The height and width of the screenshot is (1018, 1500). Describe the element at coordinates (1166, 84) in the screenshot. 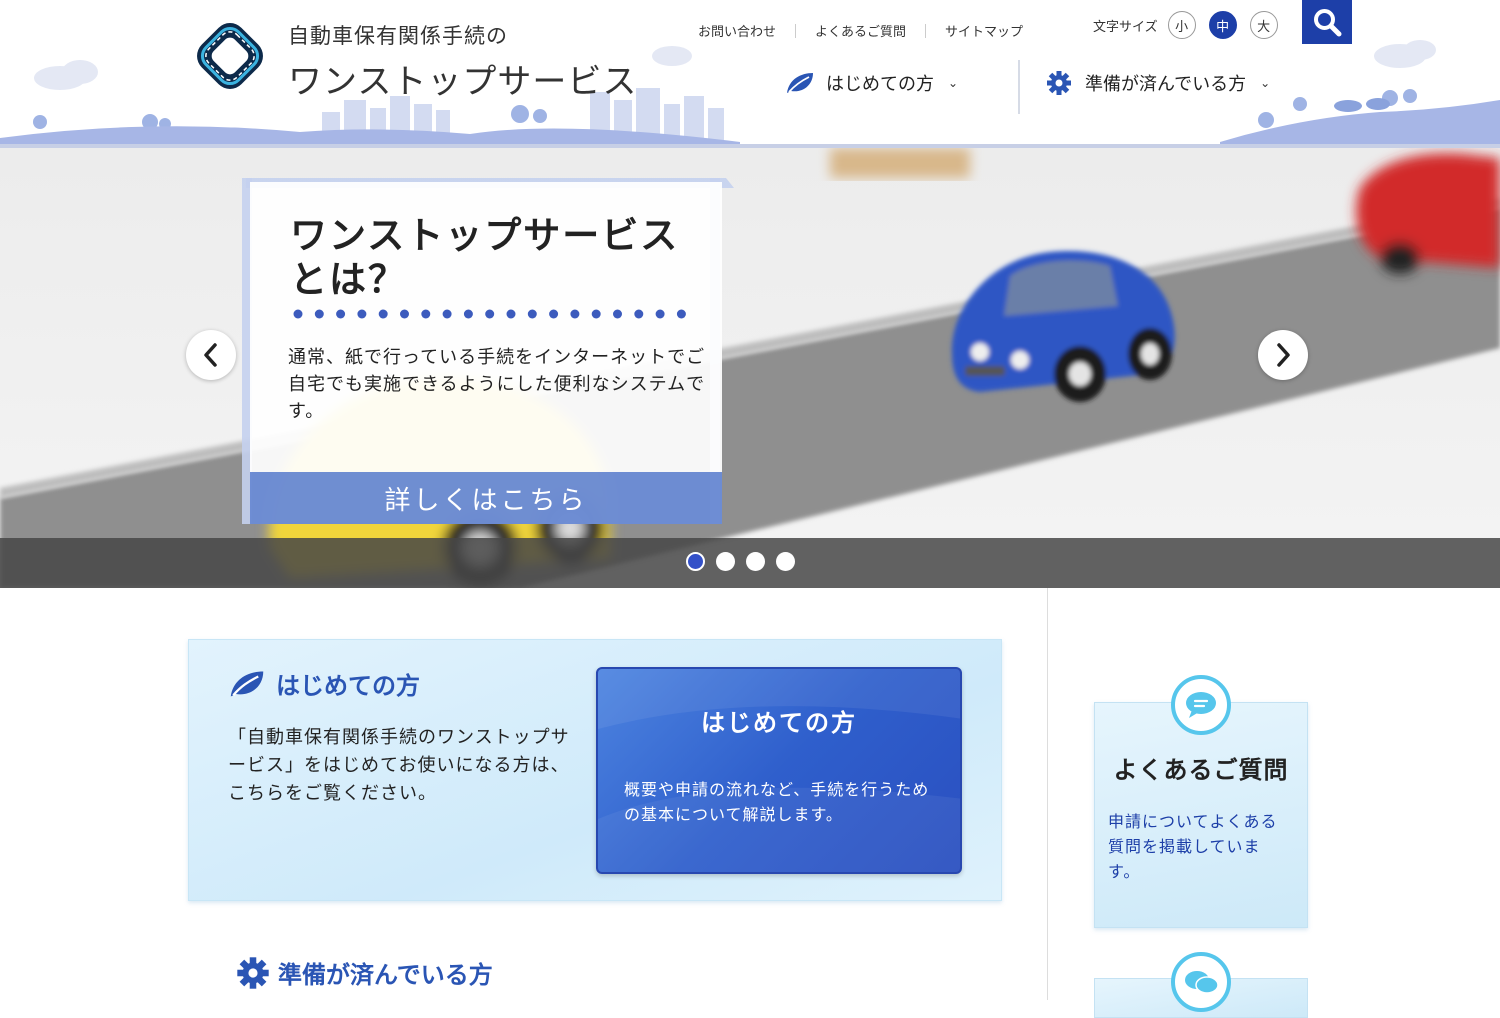

I see `nav-ready-label: 準備が済んでいる方` at that location.